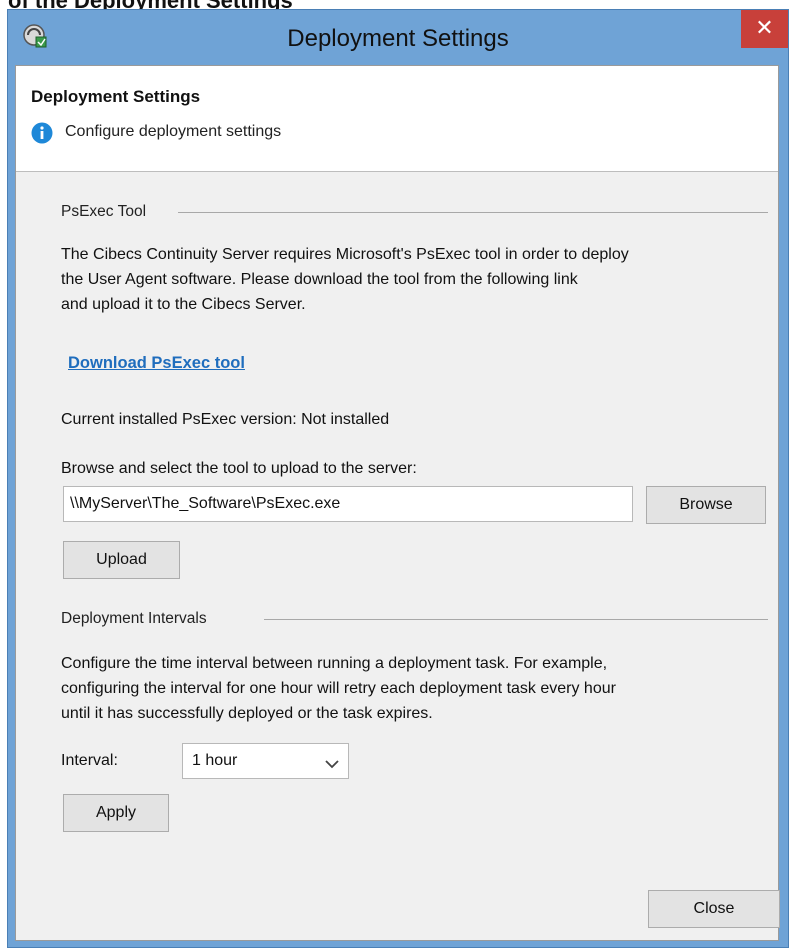  What do you see at coordinates (332, 762) in the screenshot?
I see `chevron-down-icon` at bounding box center [332, 762].